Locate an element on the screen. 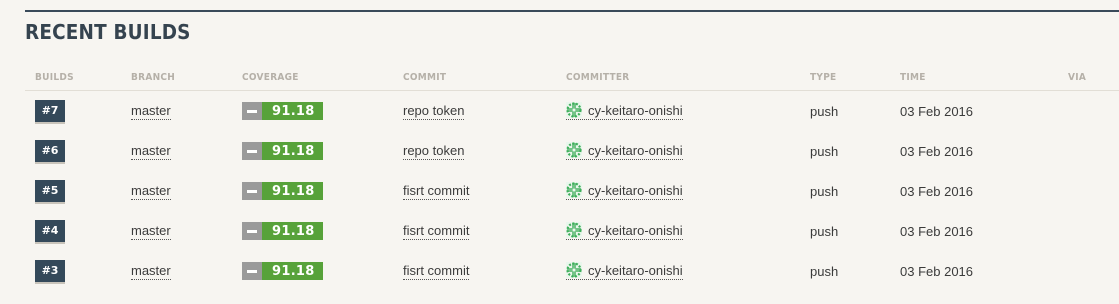 This screenshot has height=304, width=1119. build-number-badge: #4 is located at coordinates (50, 231).